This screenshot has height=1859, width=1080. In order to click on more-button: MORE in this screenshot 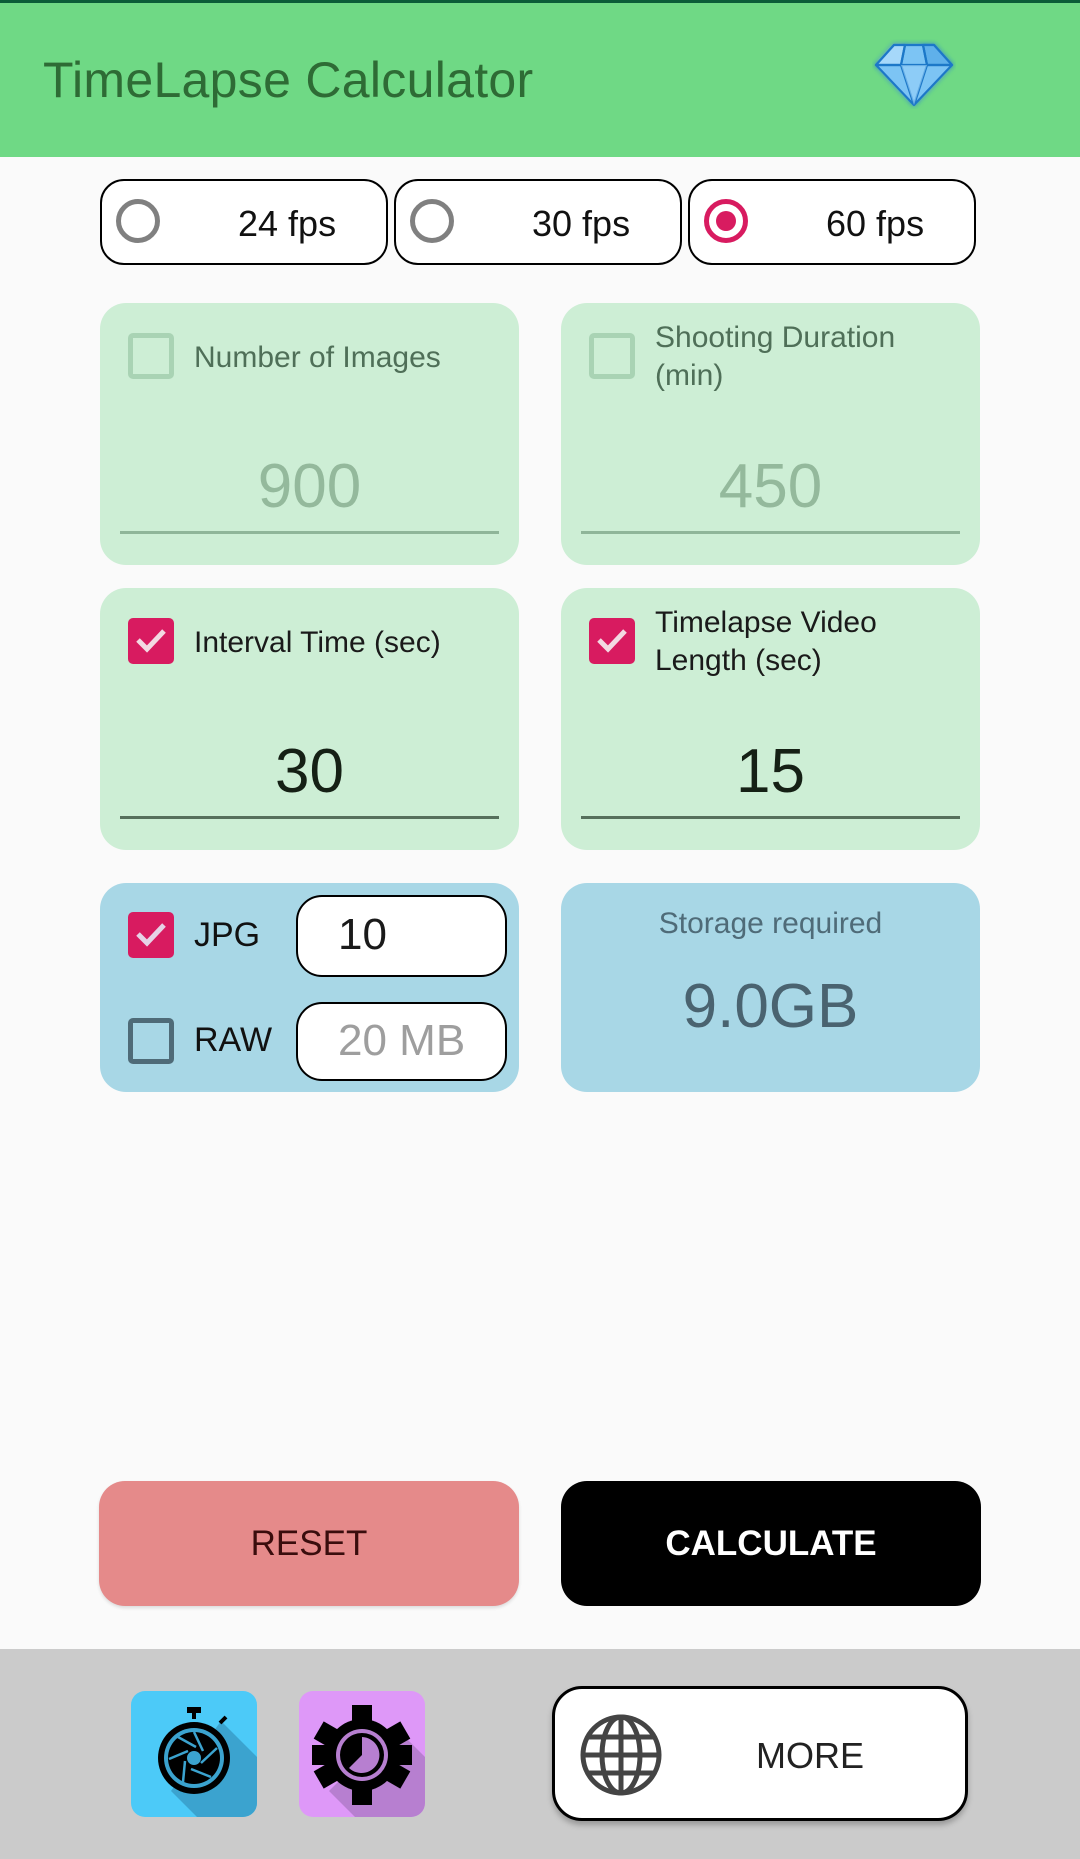, I will do `click(760, 1753)`.